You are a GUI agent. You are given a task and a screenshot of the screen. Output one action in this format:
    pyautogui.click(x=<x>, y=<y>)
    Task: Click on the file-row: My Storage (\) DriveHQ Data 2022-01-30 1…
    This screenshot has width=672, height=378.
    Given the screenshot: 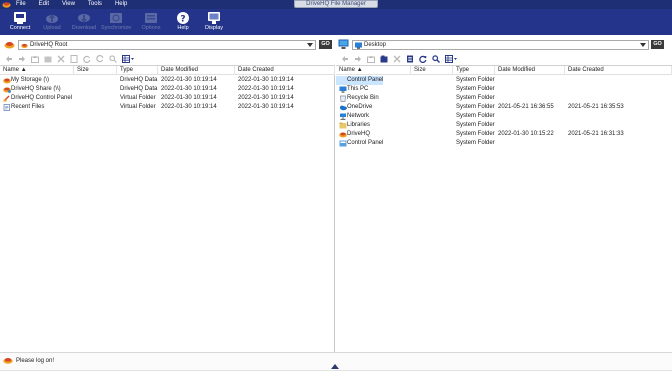 What is the action you would take?
    pyautogui.click(x=167, y=80)
    